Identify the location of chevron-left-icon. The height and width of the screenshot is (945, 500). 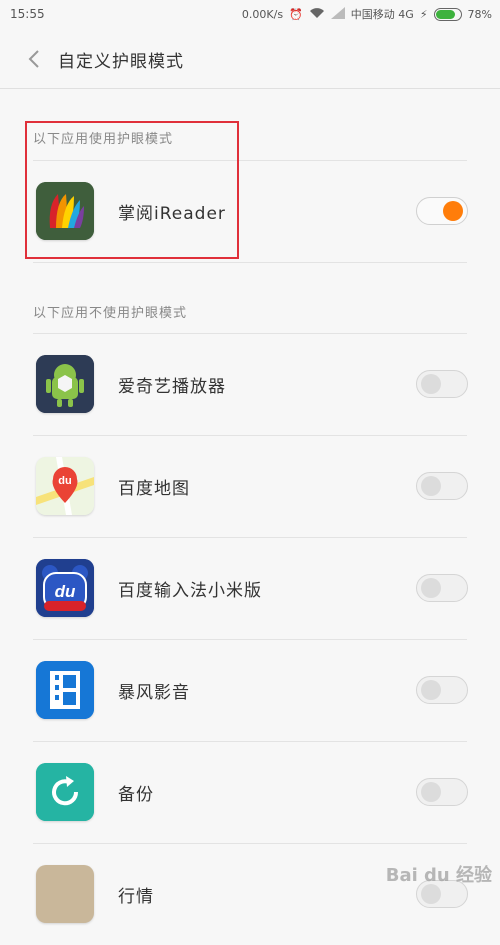
(33, 59).